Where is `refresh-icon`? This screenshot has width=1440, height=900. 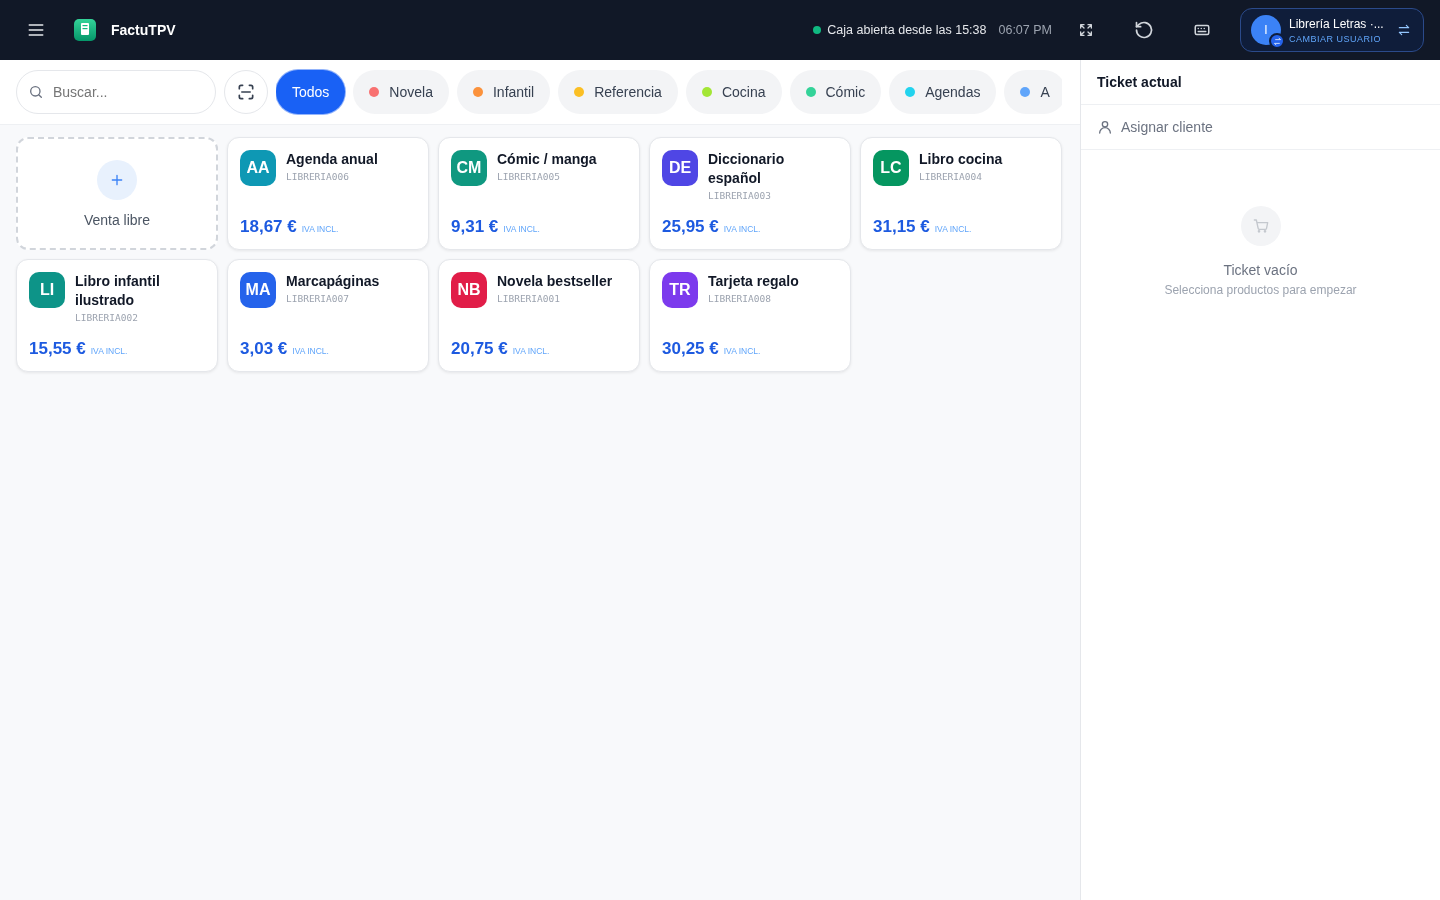 refresh-icon is located at coordinates (1144, 30).